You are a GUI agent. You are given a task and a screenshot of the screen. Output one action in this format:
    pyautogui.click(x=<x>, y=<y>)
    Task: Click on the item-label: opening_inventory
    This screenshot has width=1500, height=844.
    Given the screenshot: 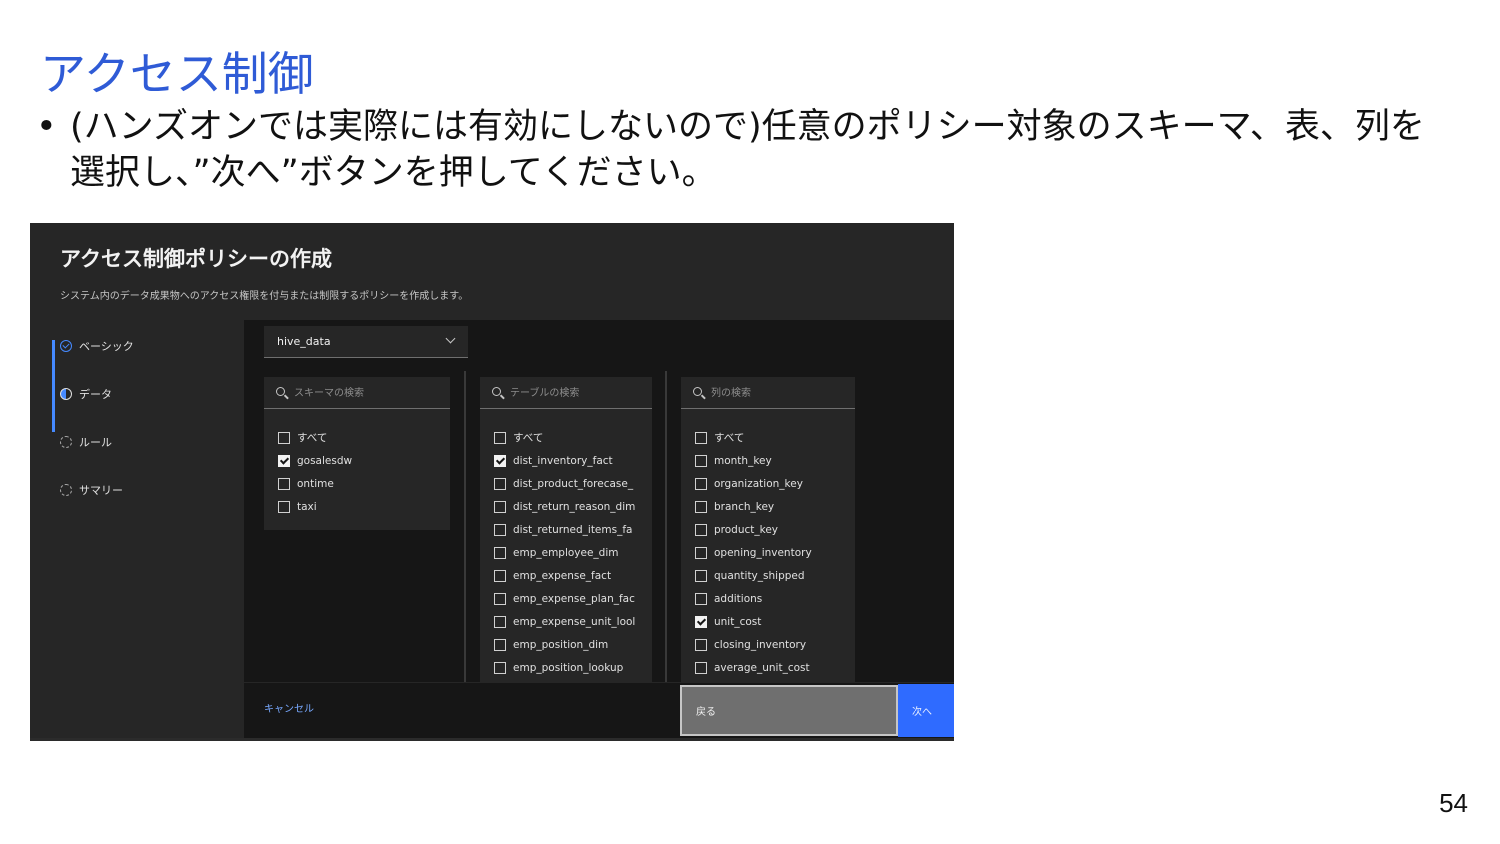 What is the action you would take?
    pyautogui.click(x=763, y=552)
    